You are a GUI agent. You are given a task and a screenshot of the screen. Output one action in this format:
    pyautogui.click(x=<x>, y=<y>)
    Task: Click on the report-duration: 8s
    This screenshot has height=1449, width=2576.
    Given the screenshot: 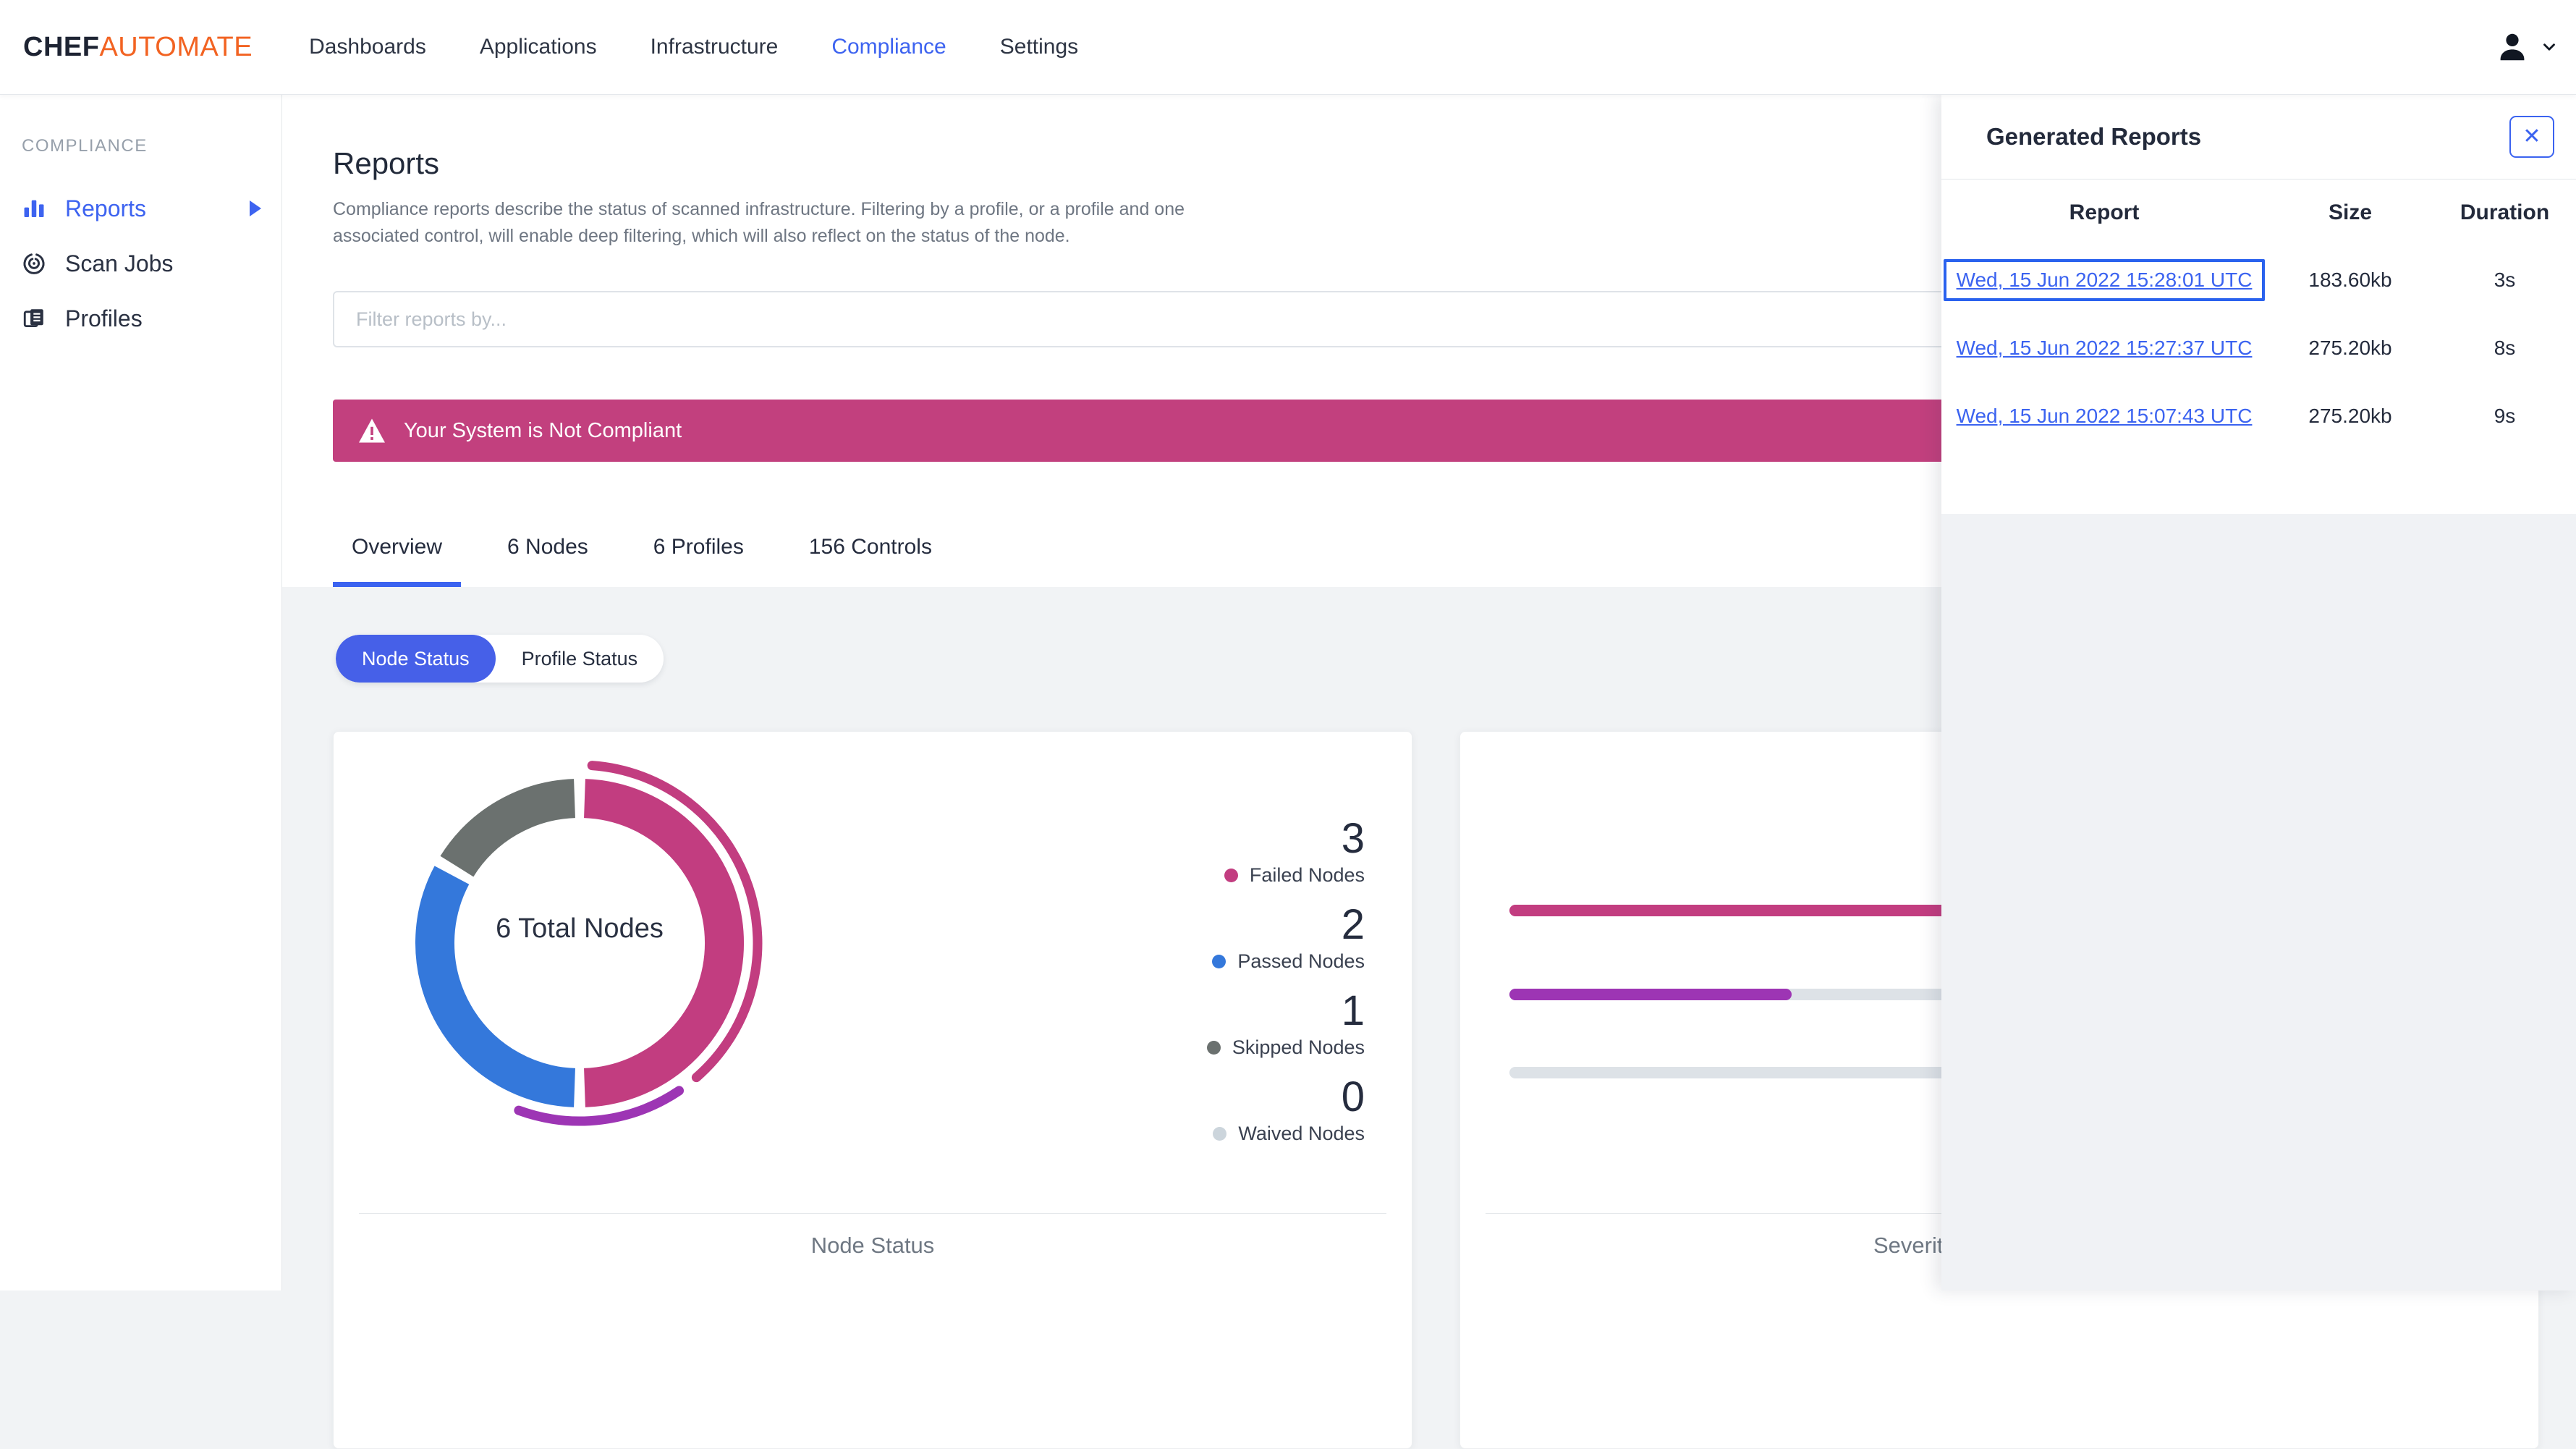 What is the action you would take?
    pyautogui.click(x=2505, y=348)
    